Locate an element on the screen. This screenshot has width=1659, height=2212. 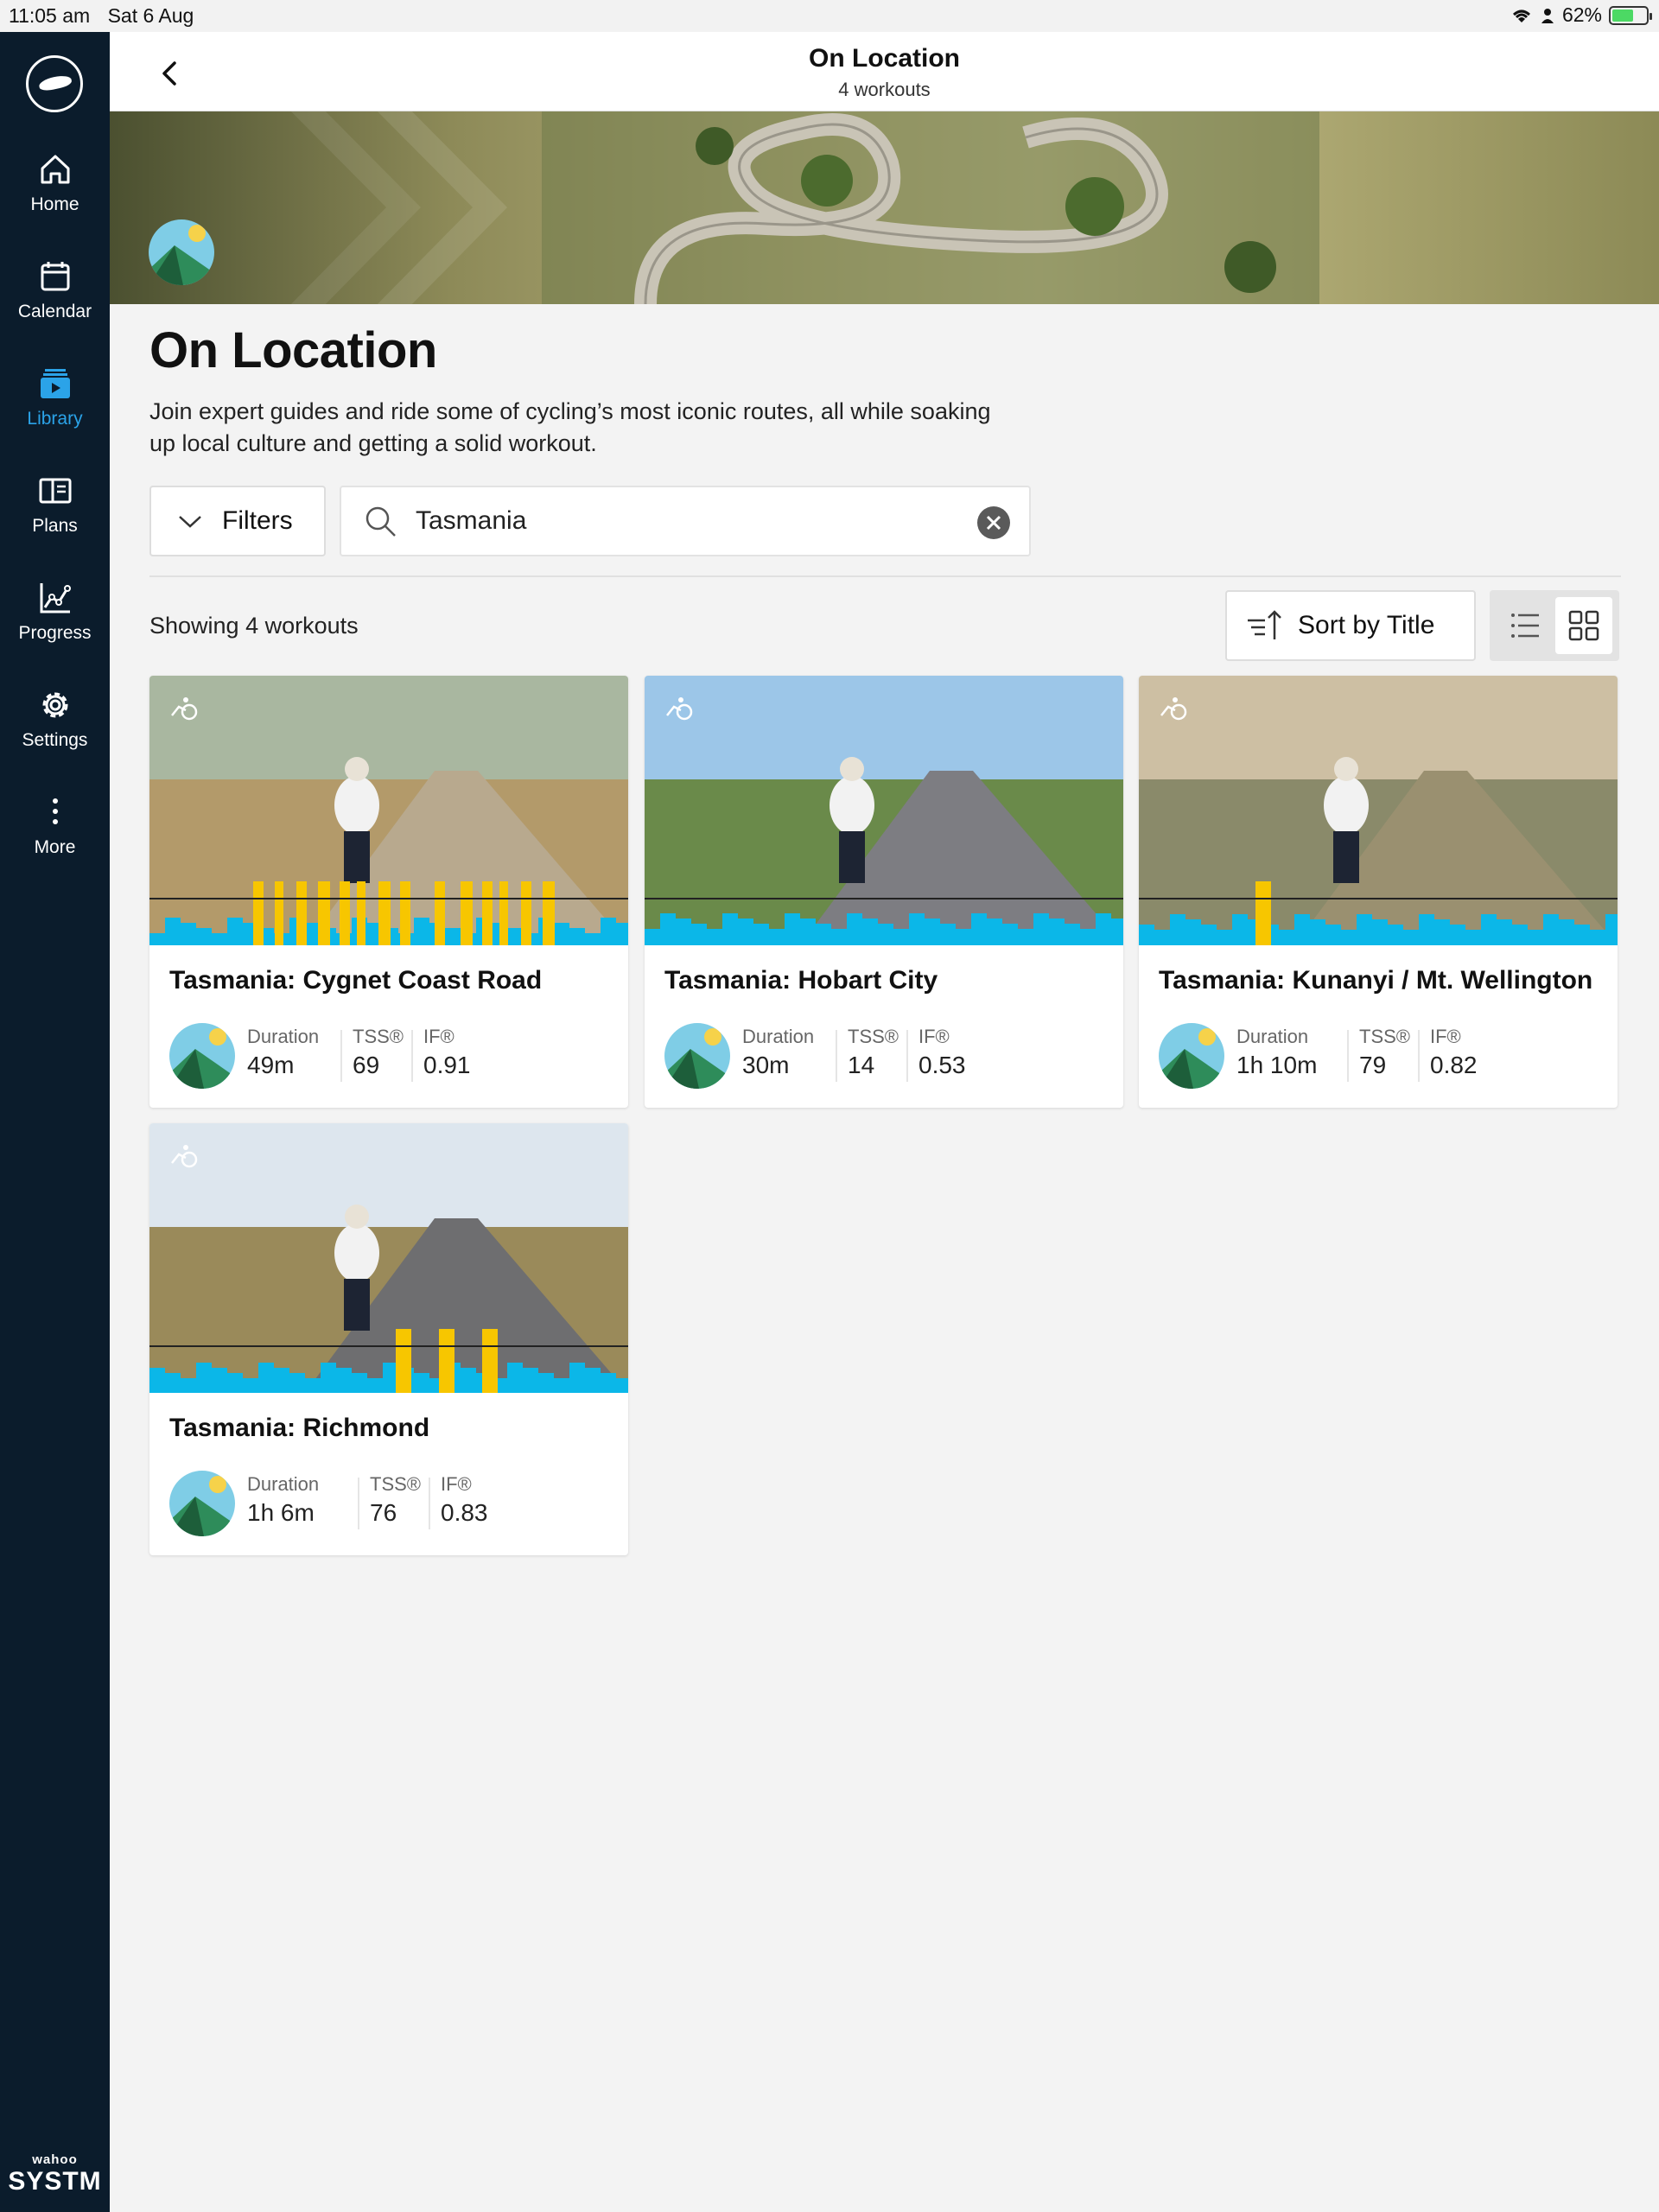
progress-icon is located at coordinates (55, 598).